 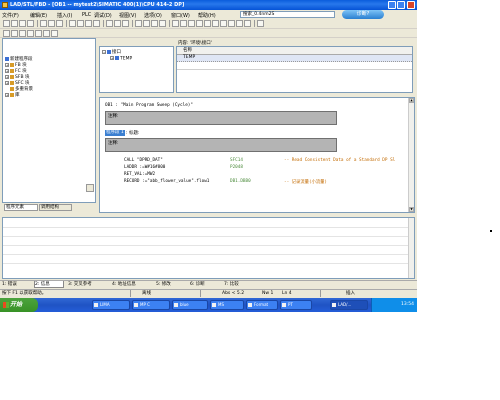 I want to click on network-title: : 标题:, so click(x=132, y=133).